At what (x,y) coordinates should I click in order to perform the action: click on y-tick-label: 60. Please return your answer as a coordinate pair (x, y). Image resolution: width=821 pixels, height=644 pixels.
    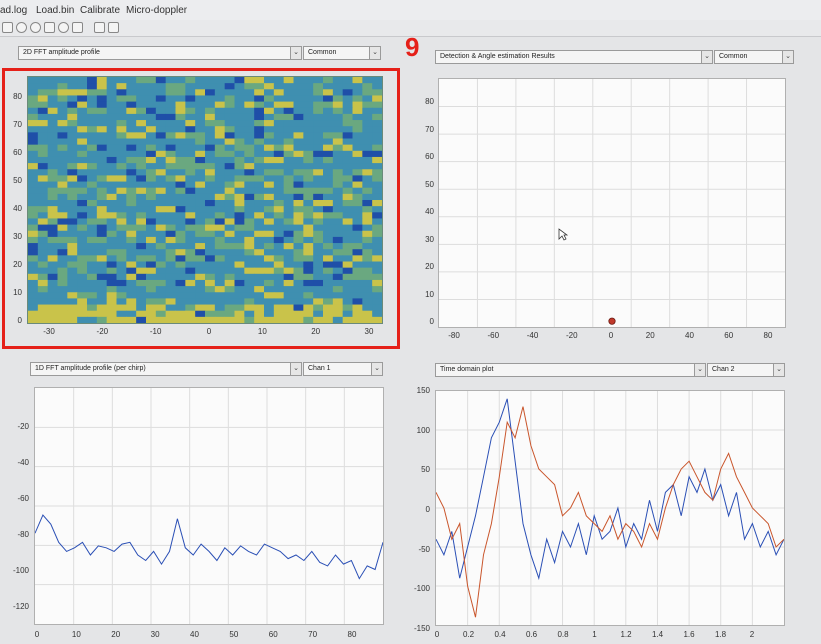
    Looking at the image, I should click on (429, 156).